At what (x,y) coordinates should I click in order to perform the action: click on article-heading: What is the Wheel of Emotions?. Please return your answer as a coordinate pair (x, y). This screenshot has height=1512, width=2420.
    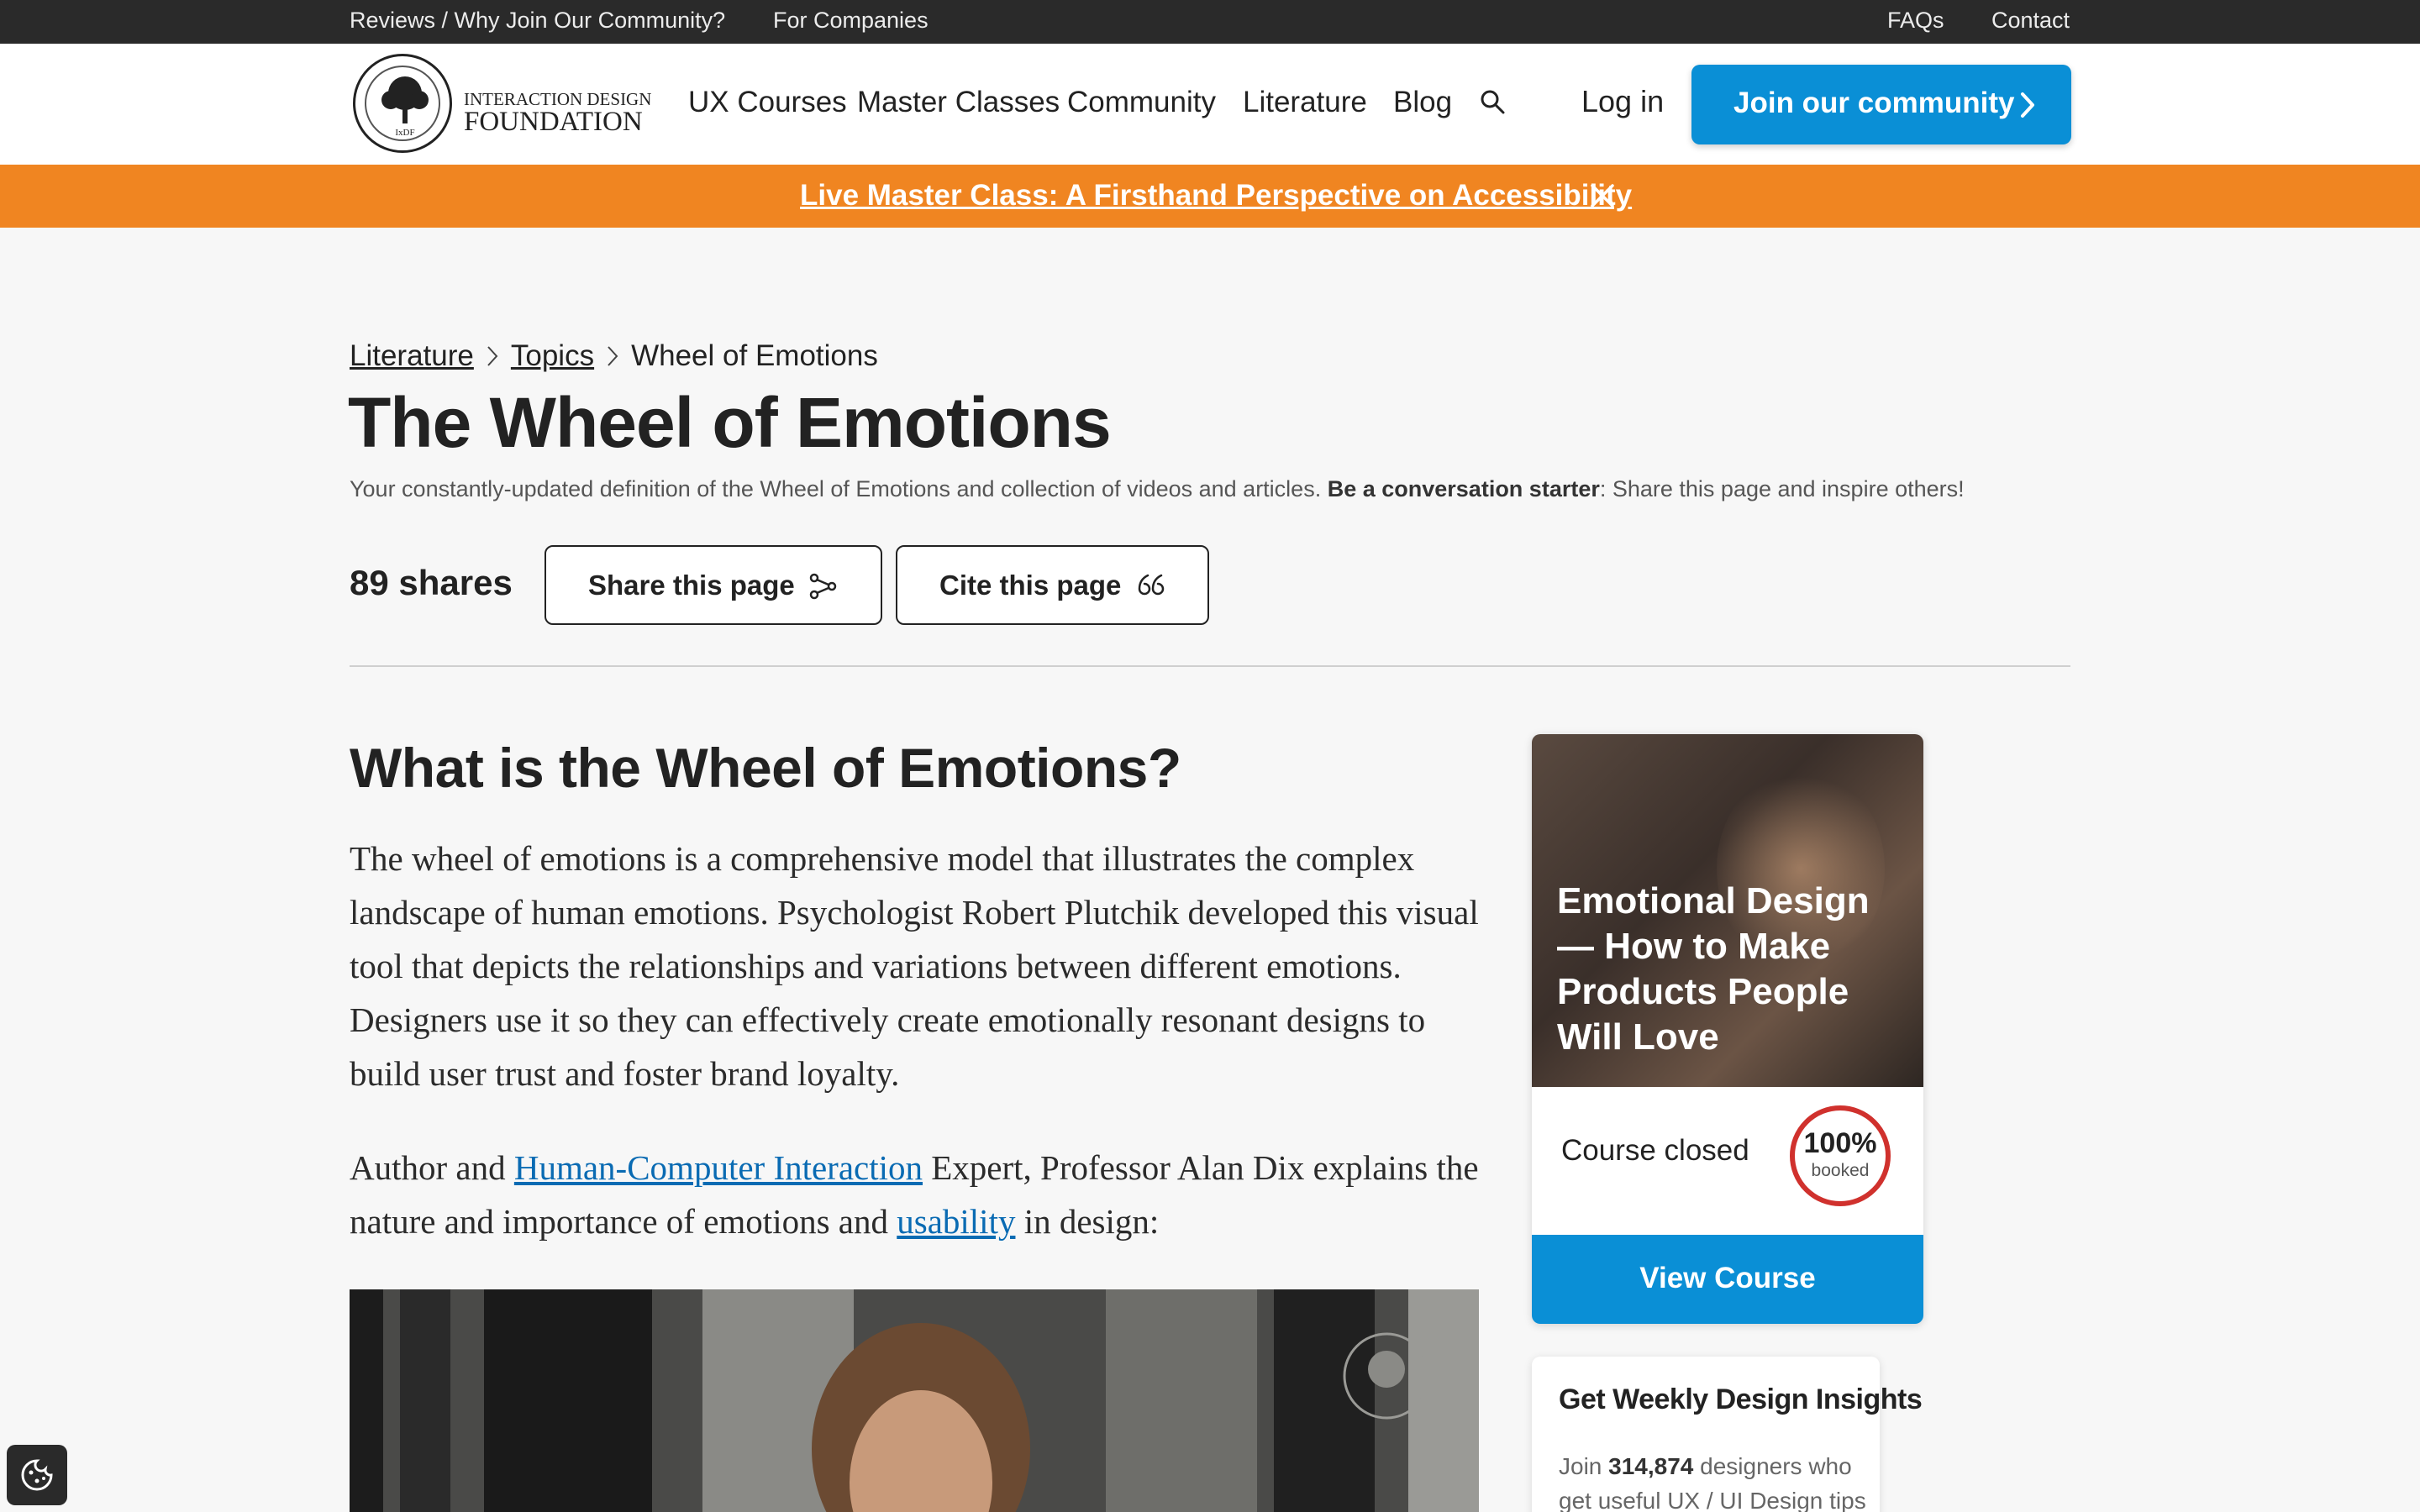
    Looking at the image, I should click on (765, 768).